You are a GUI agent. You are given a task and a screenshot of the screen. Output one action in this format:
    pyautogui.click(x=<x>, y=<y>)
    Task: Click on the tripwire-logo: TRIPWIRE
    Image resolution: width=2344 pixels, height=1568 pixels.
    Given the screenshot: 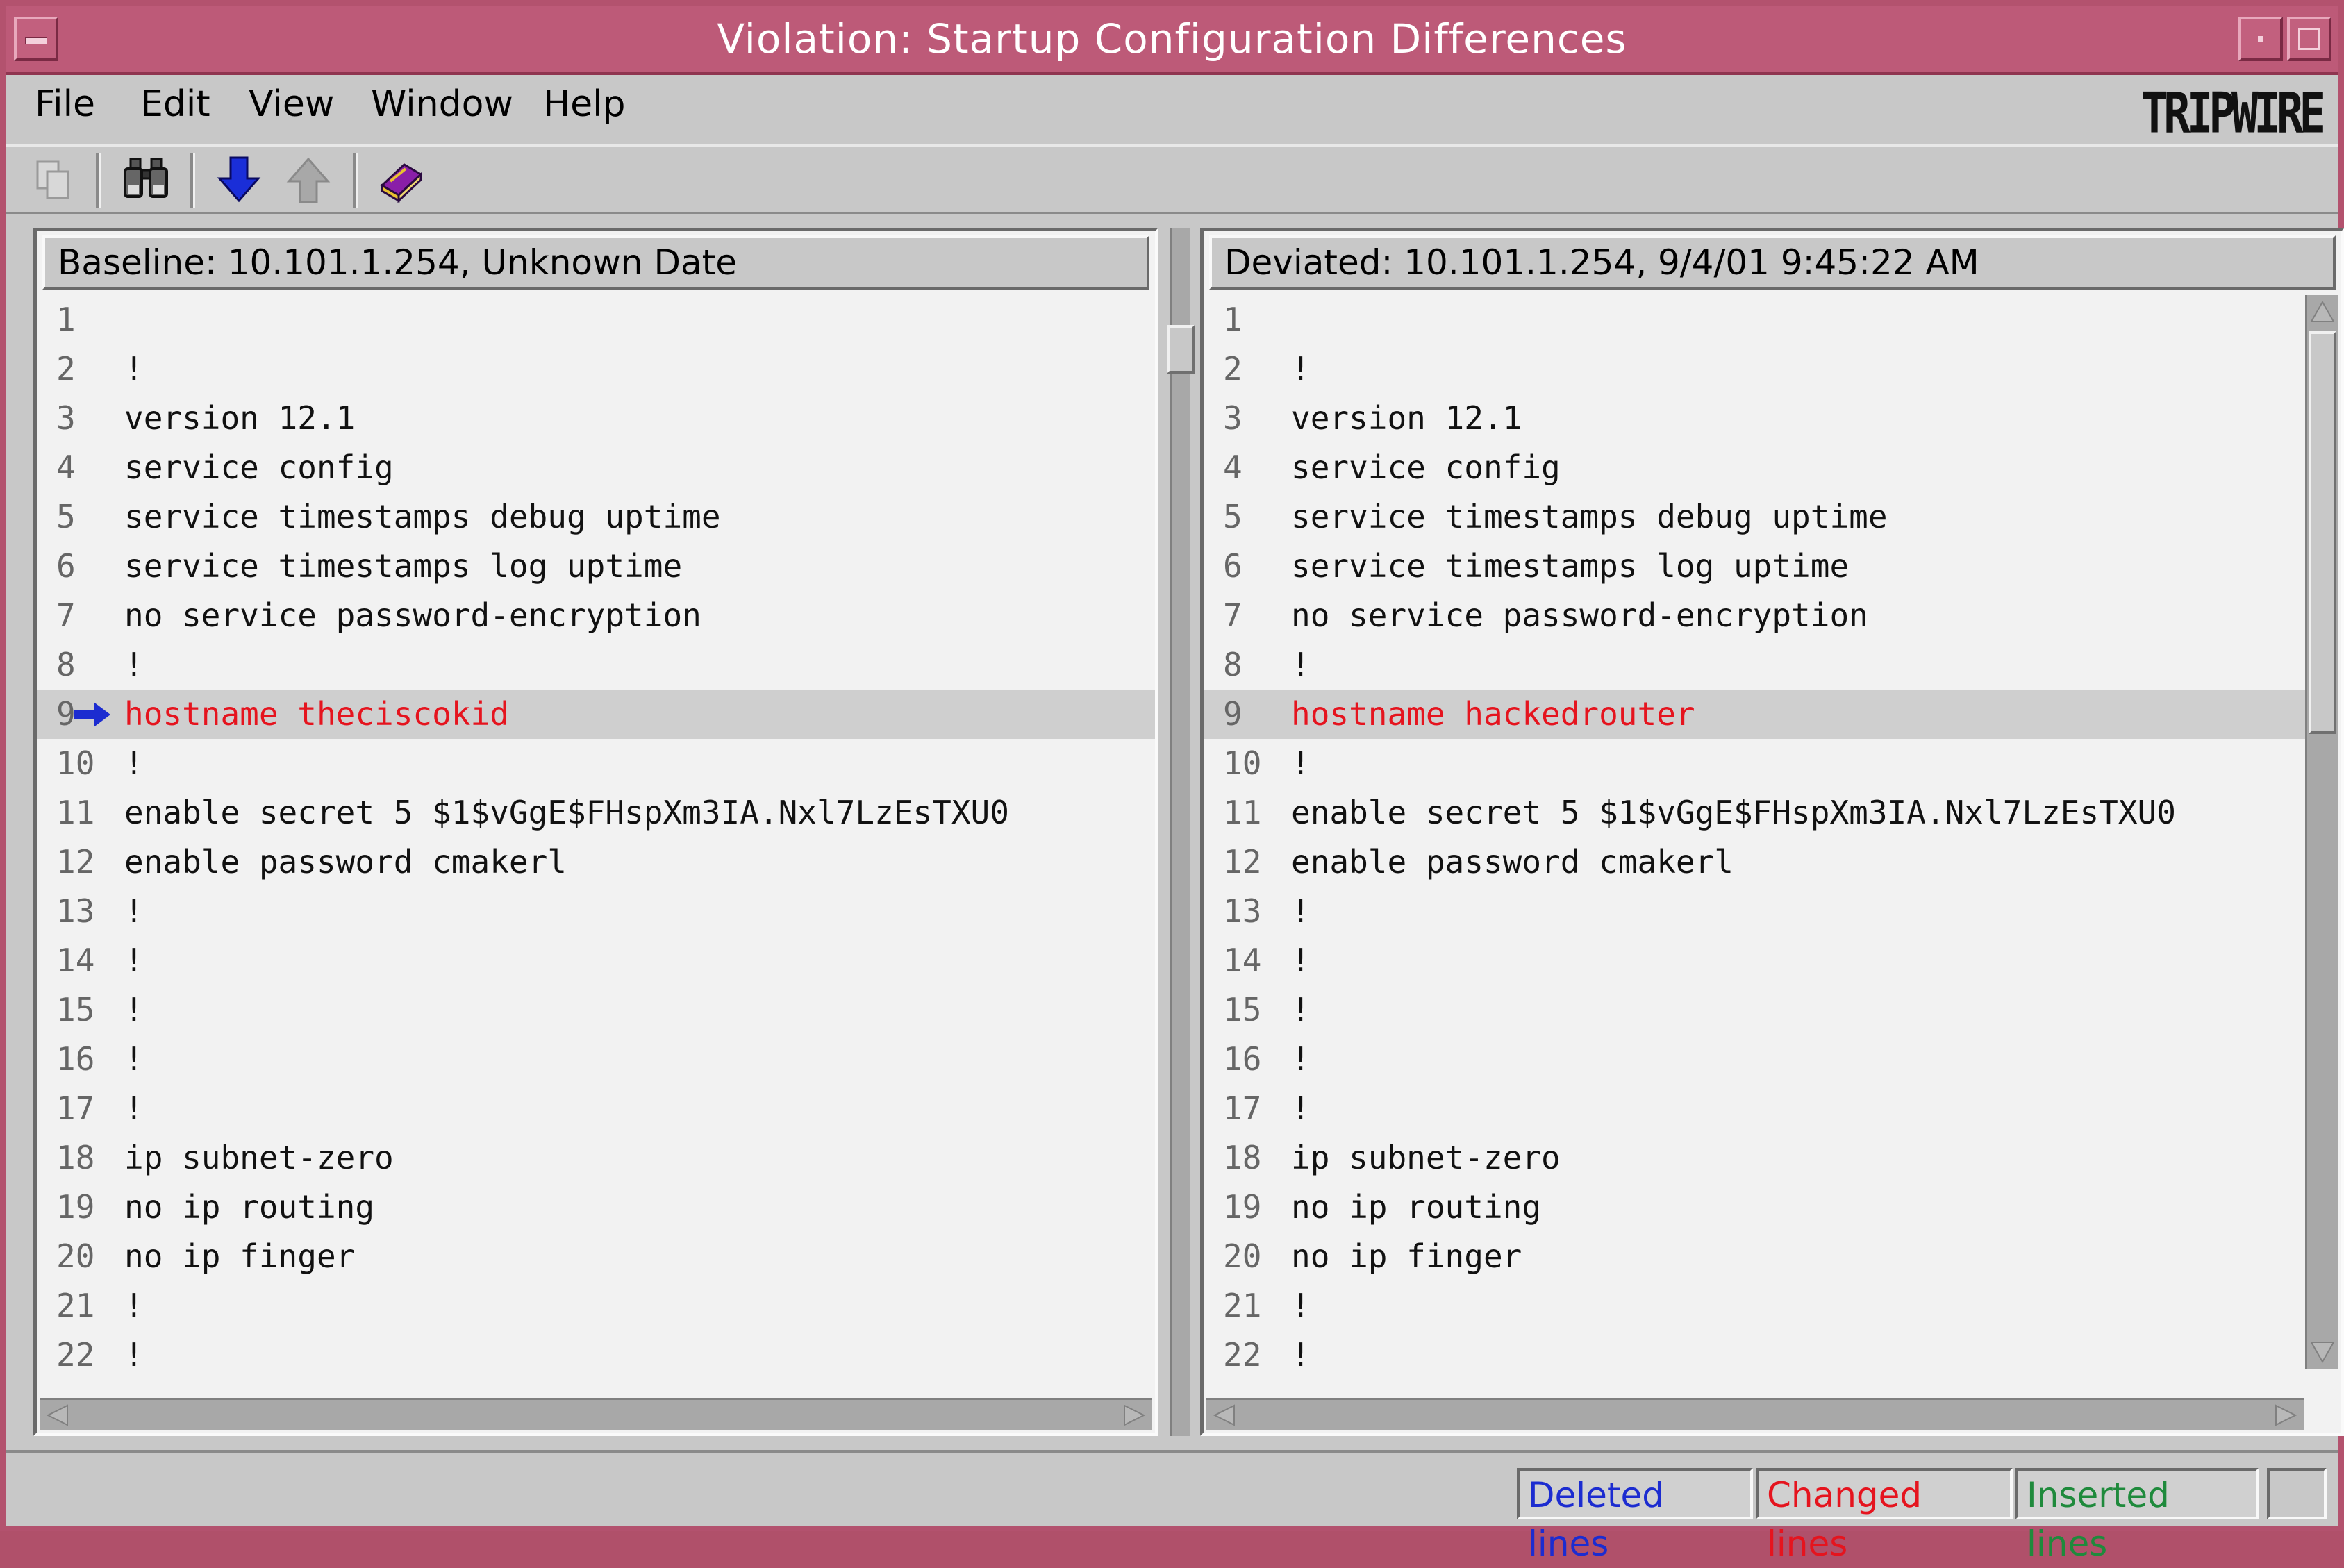 What is the action you would take?
    pyautogui.click(x=2234, y=114)
    